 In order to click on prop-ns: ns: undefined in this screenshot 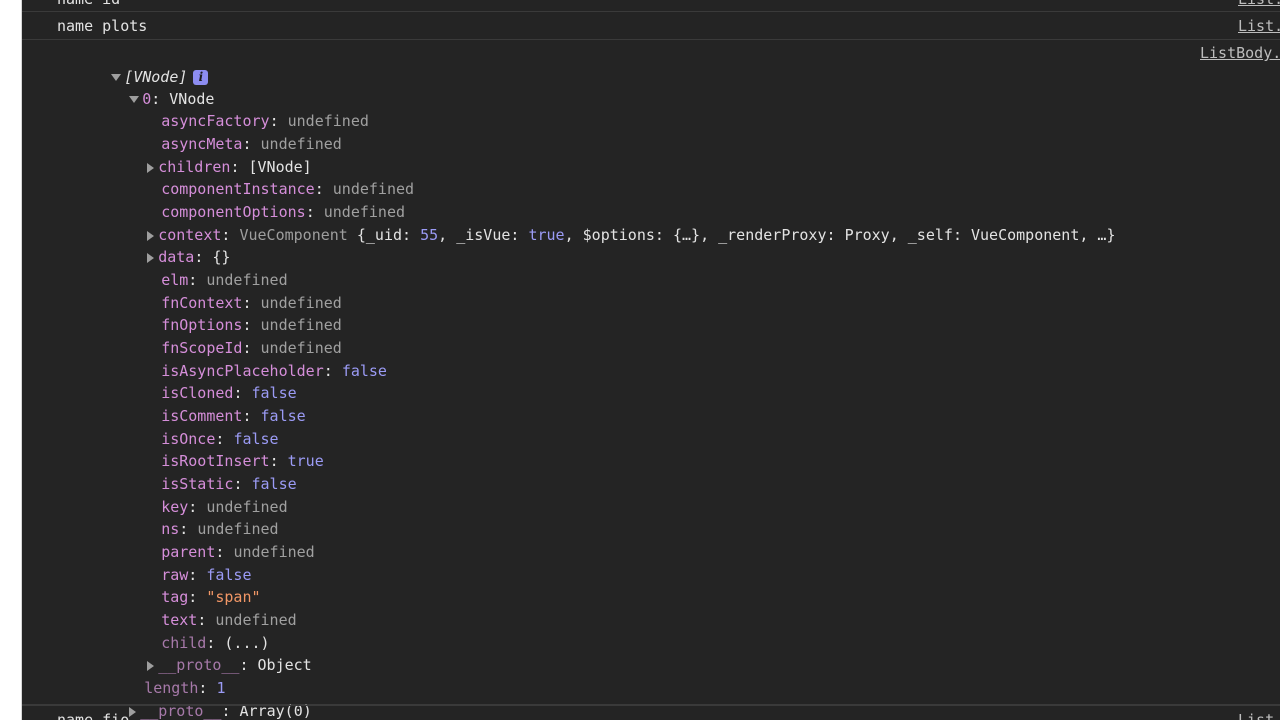, I will do `click(220, 529)`.